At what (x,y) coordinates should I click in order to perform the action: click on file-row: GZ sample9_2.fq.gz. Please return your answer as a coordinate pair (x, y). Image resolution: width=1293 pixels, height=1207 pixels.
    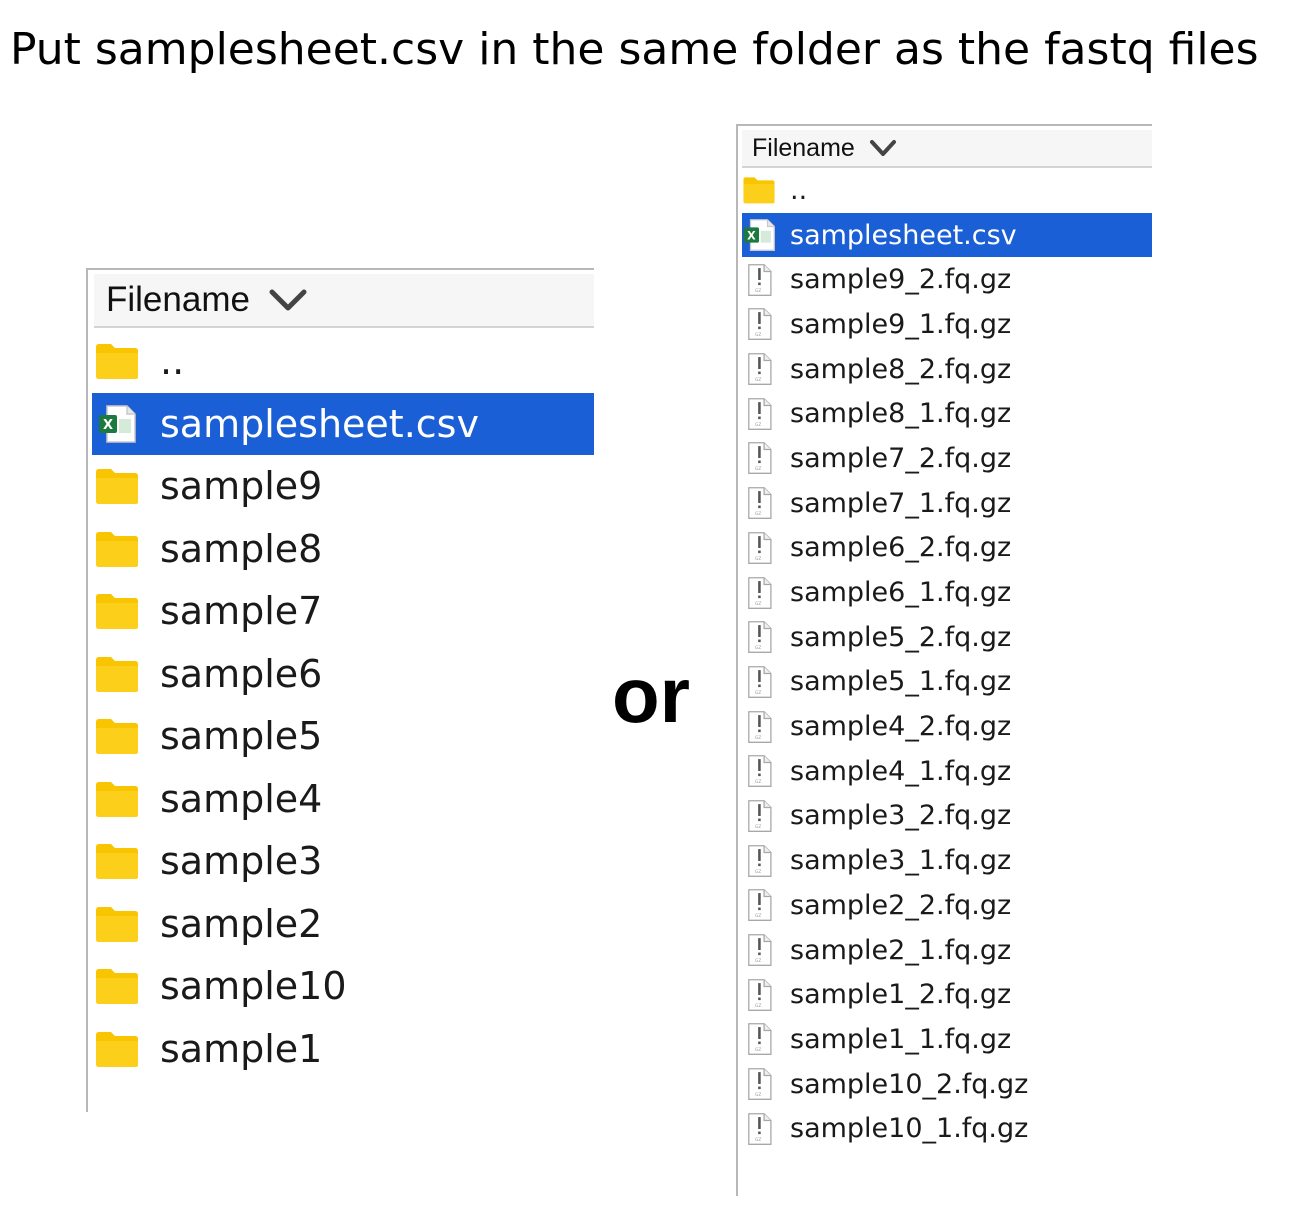
    Looking at the image, I should click on (947, 279).